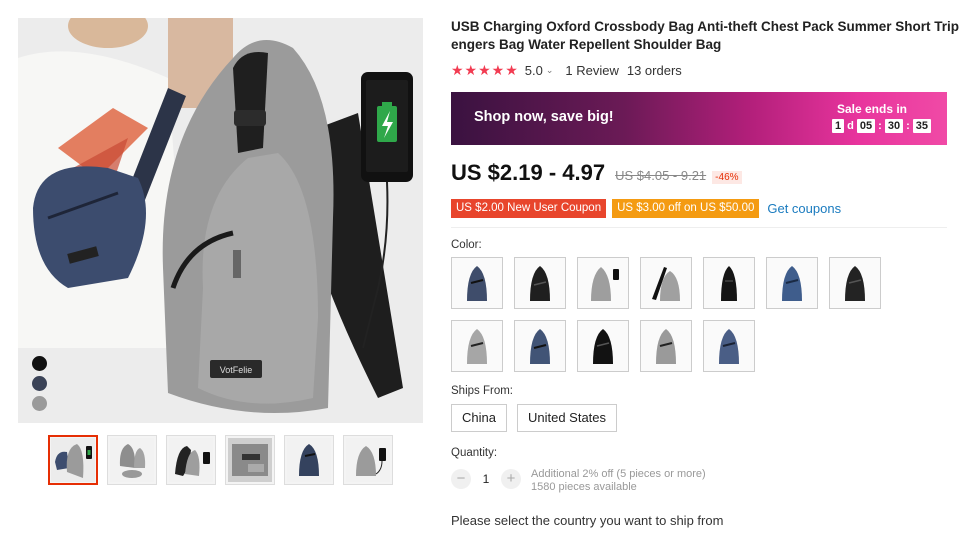 This screenshot has height=554, width=961. What do you see at coordinates (39, 363) in the screenshot?
I see `swatch-black` at bounding box center [39, 363].